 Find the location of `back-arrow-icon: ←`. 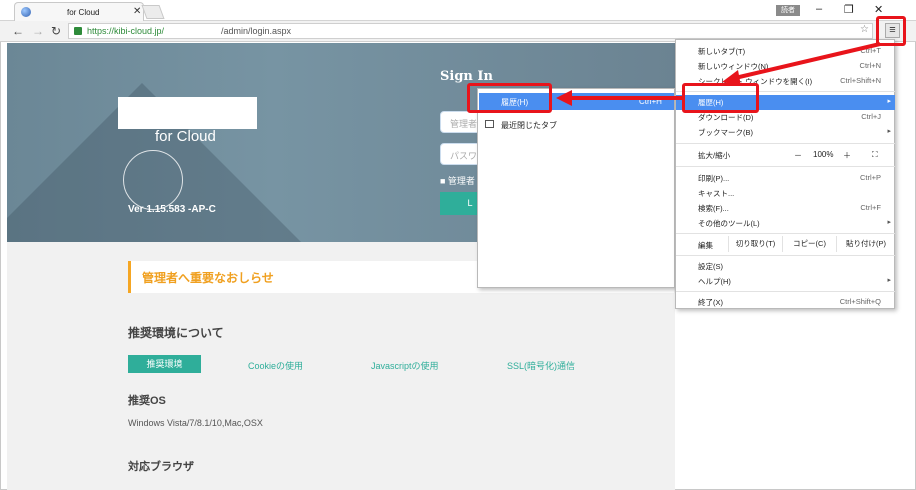

back-arrow-icon: ← is located at coordinates (18, 31).